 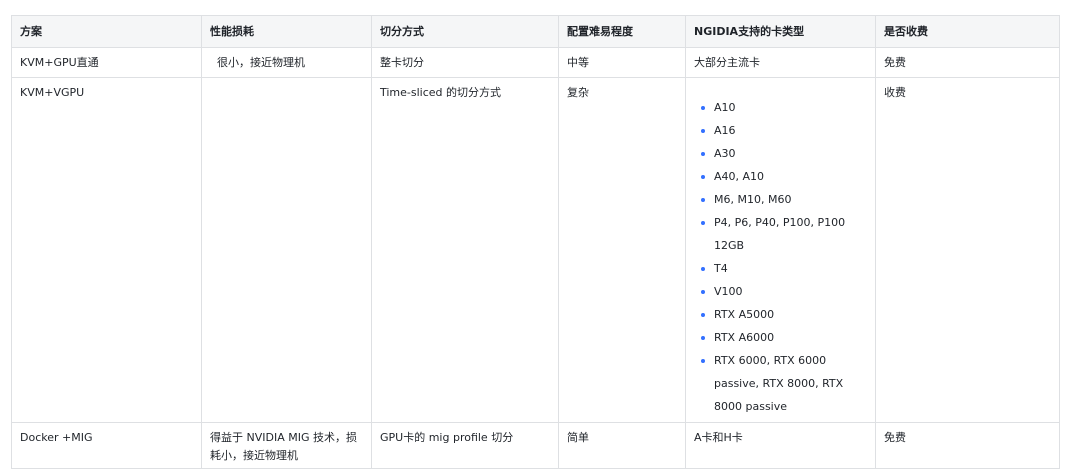 What do you see at coordinates (780, 62) in the screenshot?
I see `cell-supported-cards: 大部分主流卡` at bounding box center [780, 62].